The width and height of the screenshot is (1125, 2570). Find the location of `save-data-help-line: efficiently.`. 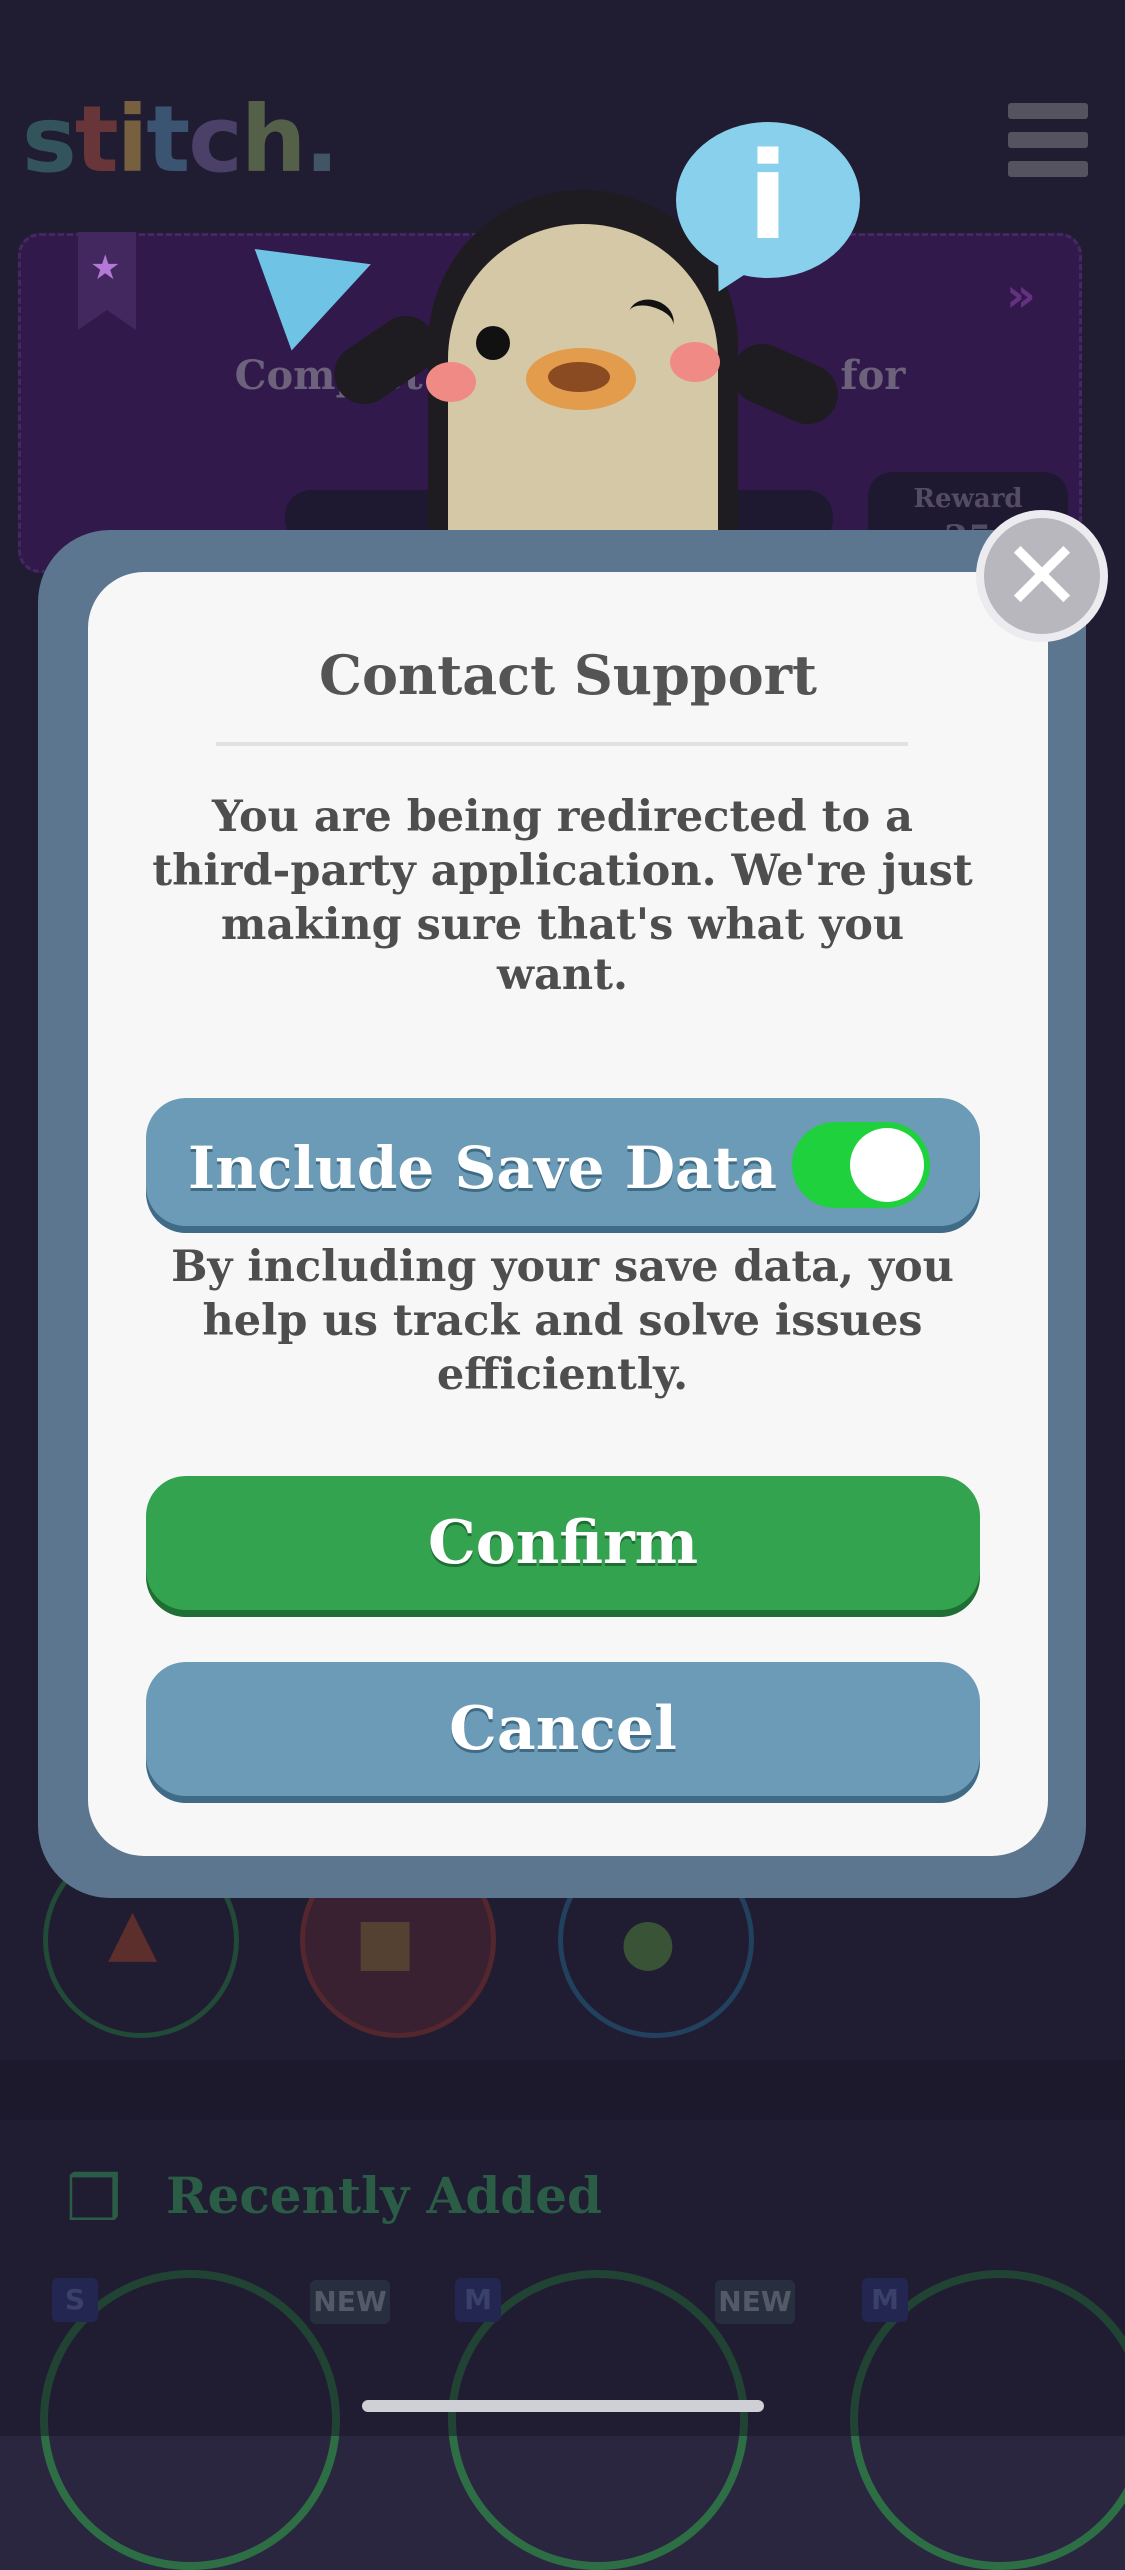

save-data-help-line: efficiently. is located at coordinates (562, 1375).